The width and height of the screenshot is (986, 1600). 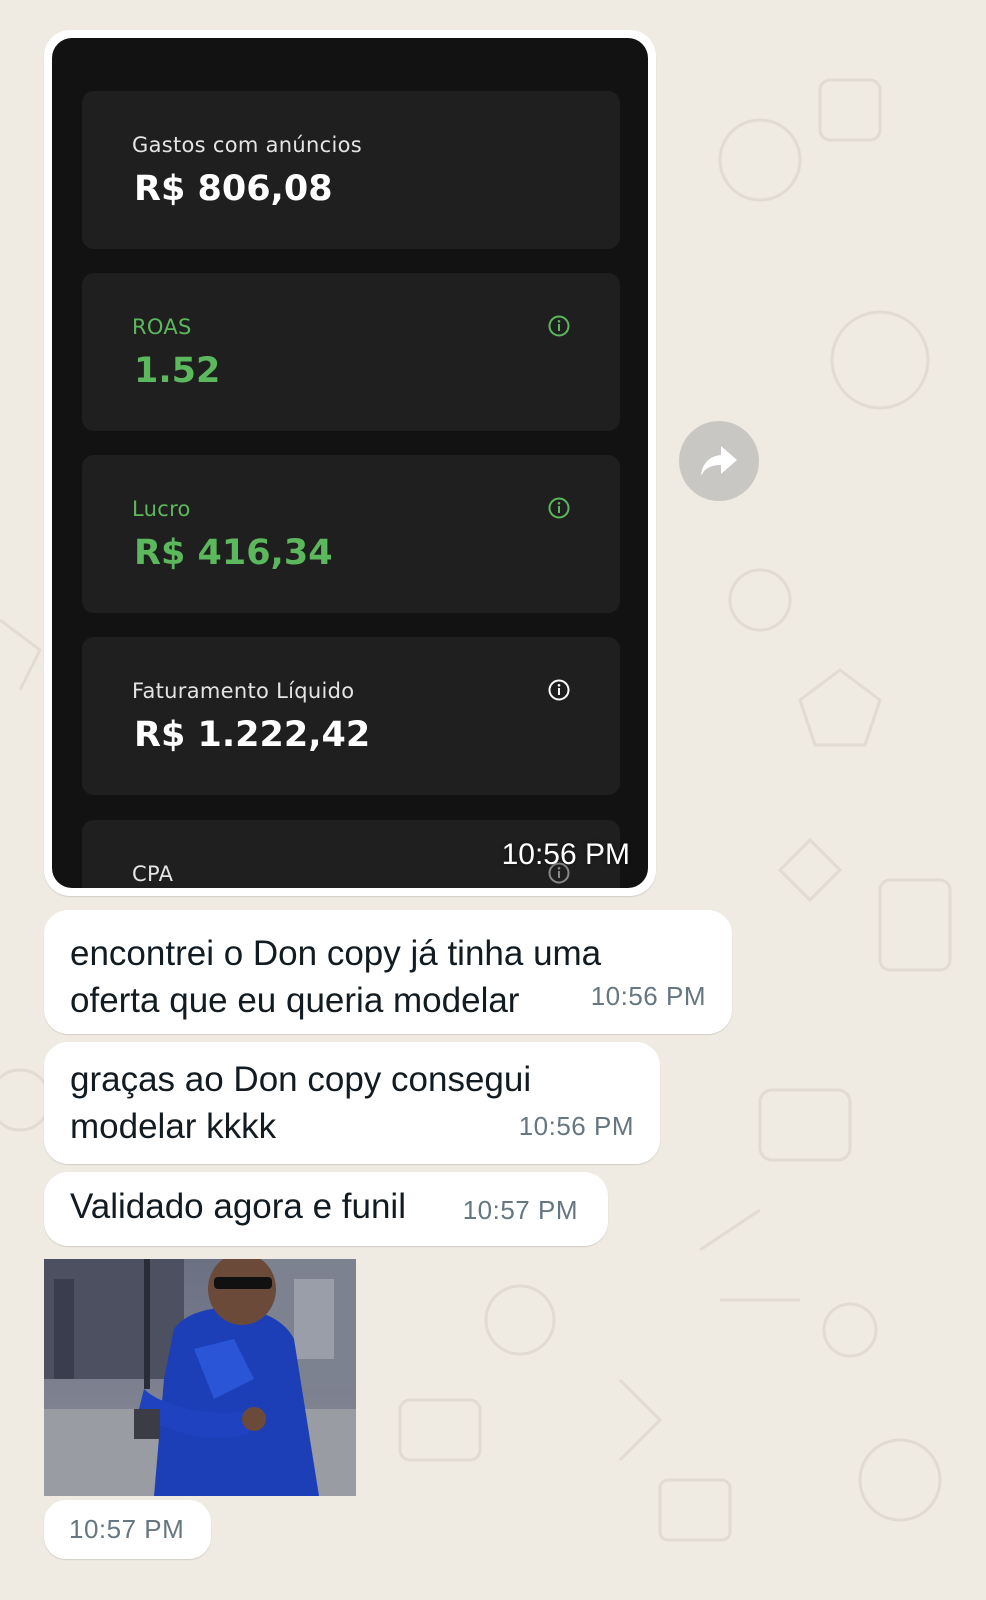 I want to click on metric-value: R$ 1.222,42, so click(x=252, y=735).